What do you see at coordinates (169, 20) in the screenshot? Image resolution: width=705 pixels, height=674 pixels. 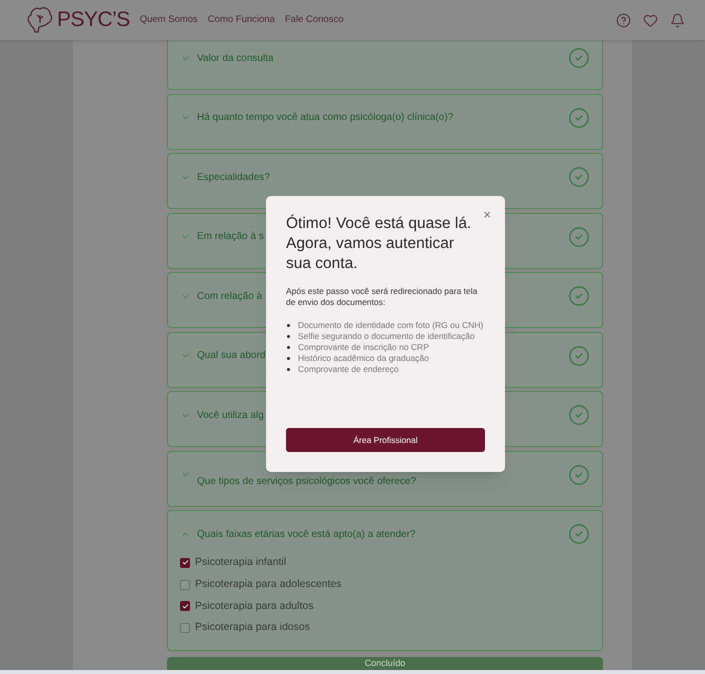 I see `nav-link: Quem Somos` at bounding box center [169, 20].